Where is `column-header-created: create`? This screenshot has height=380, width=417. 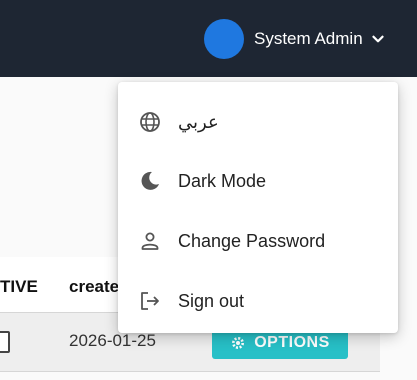
column-header-created: create is located at coordinates (94, 287).